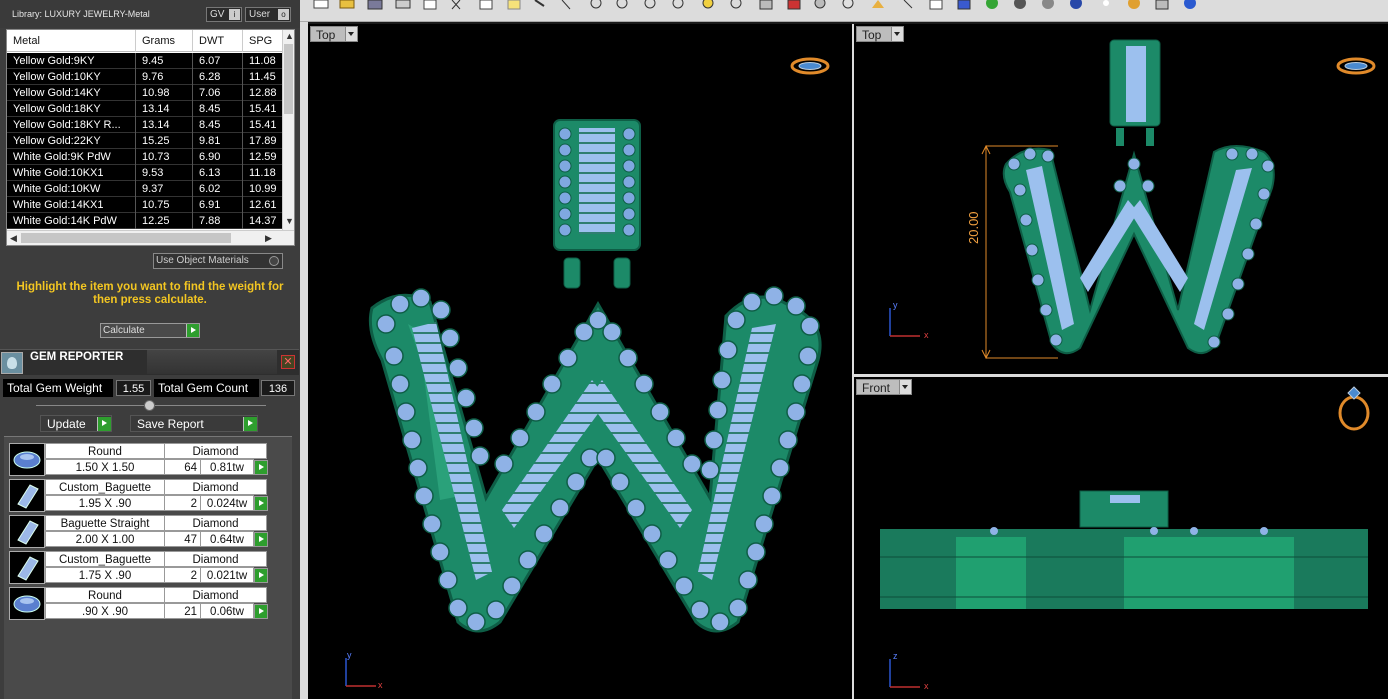 The image size is (1388, 699). I want to click on toolbar-icons, so click(844, 7).